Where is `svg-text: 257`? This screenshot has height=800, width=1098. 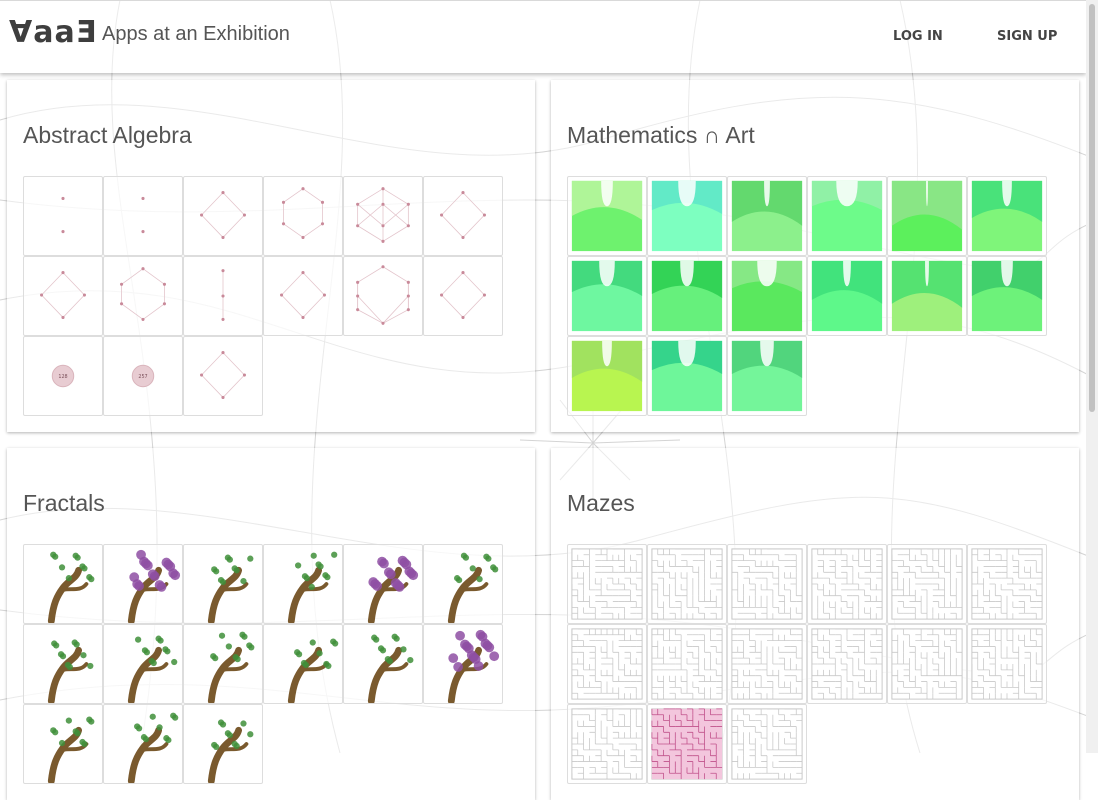 svg-text: 257 is located at coordinates (142, 377).